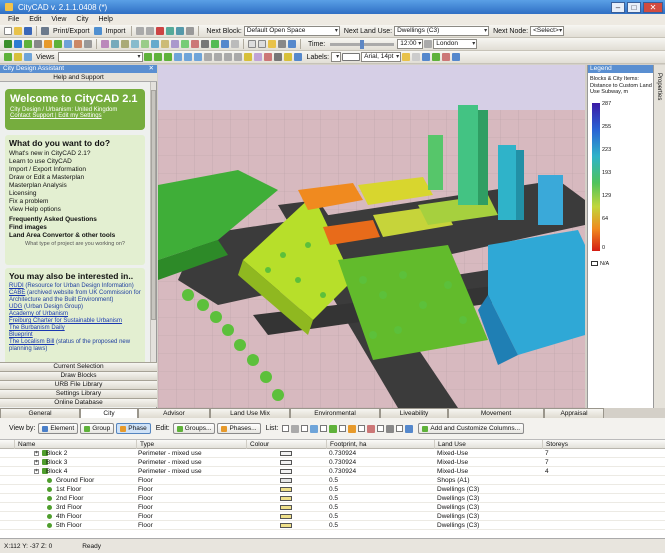  I want to click on what-item: Licensing, so click(75, 194).